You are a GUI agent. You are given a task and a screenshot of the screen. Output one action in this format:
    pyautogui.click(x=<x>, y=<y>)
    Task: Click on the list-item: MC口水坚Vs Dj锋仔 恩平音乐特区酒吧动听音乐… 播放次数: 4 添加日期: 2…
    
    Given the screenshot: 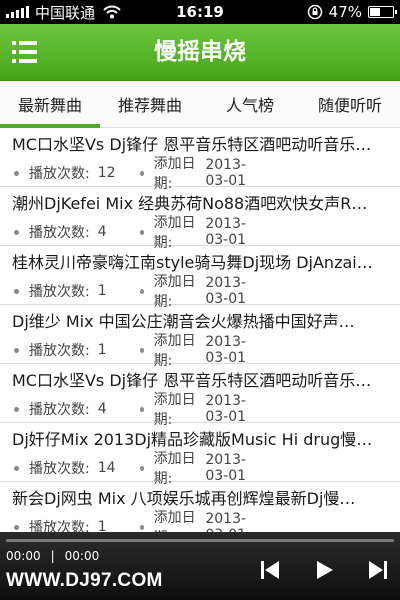 What is the action you would take?
    pyautogui.click(x=200, y=396)
    